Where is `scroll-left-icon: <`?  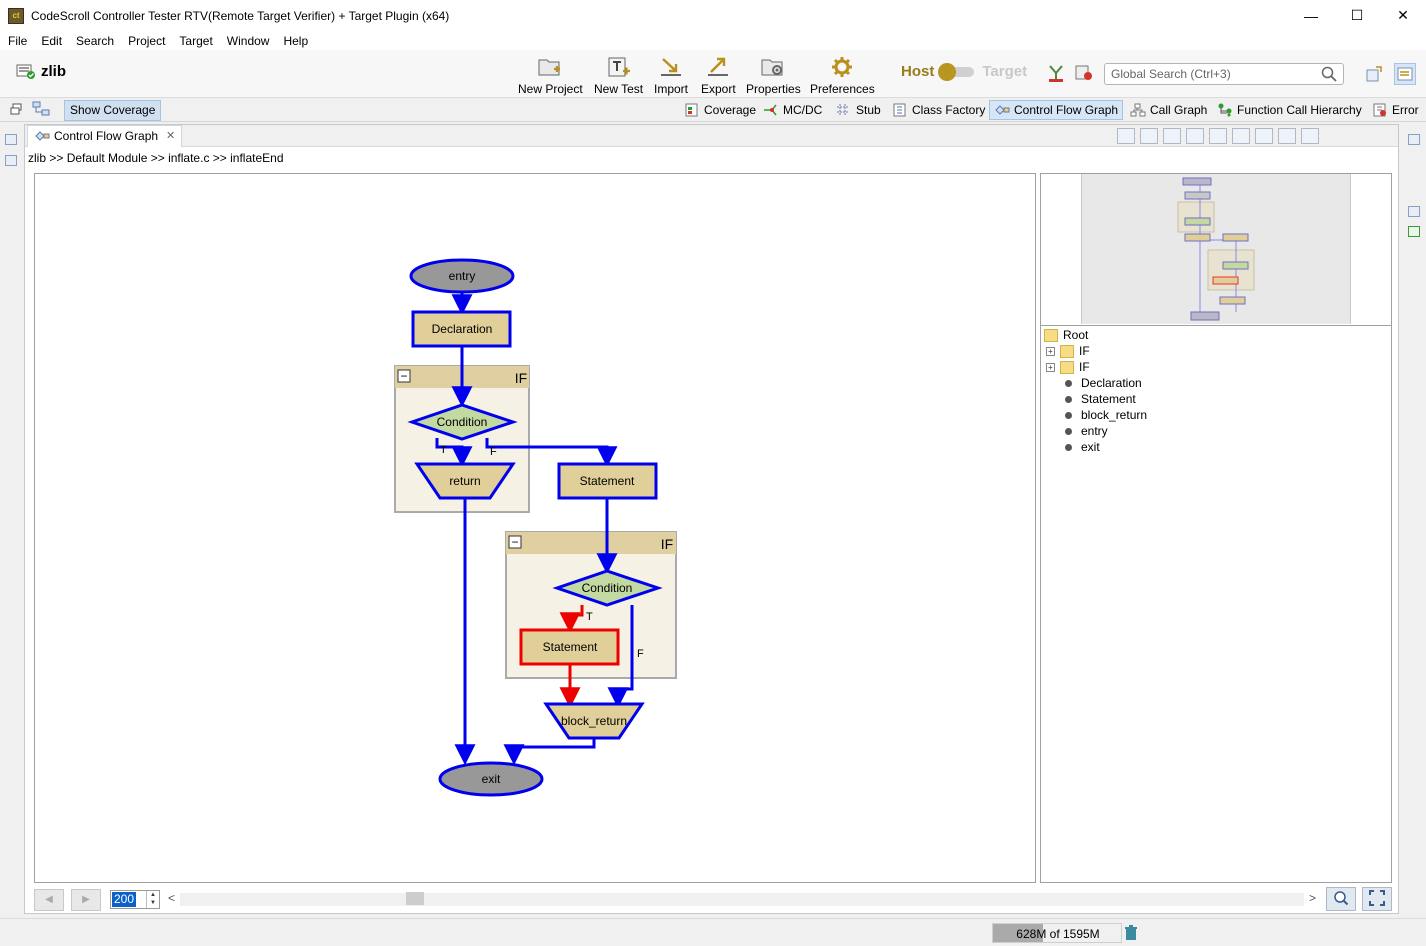
scroll-left-icon: < is located at coordinates (171, 898).